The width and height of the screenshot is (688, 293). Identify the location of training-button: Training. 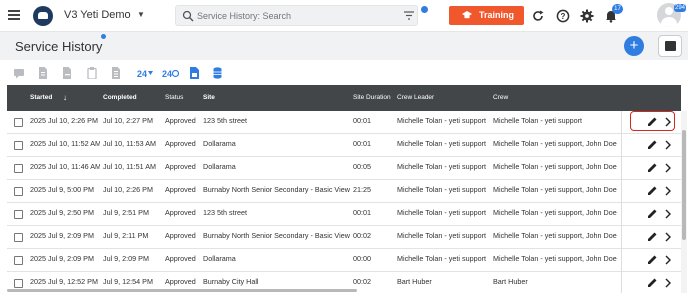
(486, 15).